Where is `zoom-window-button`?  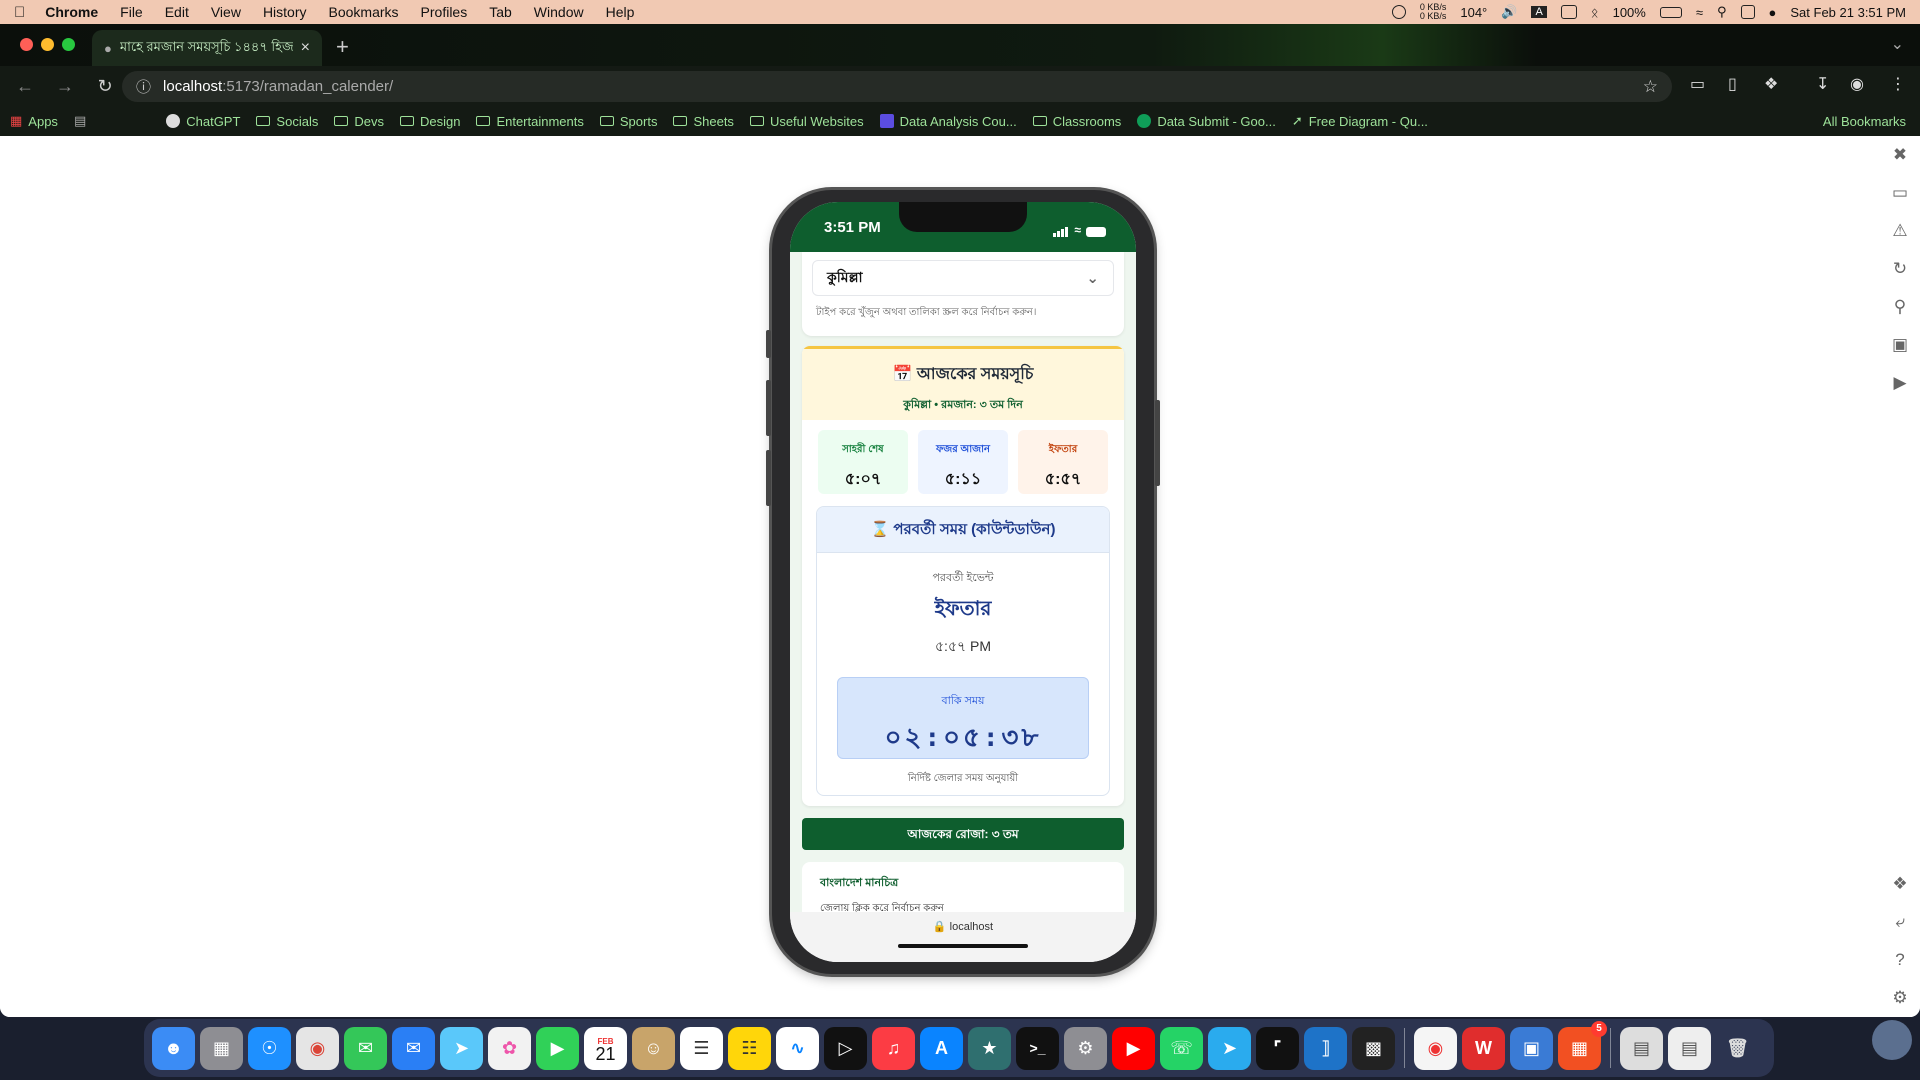 zoom-window-button is located at coordinates (68, 44).